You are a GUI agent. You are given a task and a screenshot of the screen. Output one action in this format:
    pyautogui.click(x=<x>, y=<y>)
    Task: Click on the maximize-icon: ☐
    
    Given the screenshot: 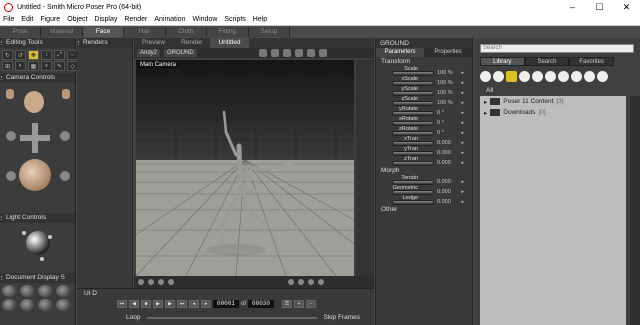 What is the action you would take?
    pyautogui.click(x=599, y=7)
    